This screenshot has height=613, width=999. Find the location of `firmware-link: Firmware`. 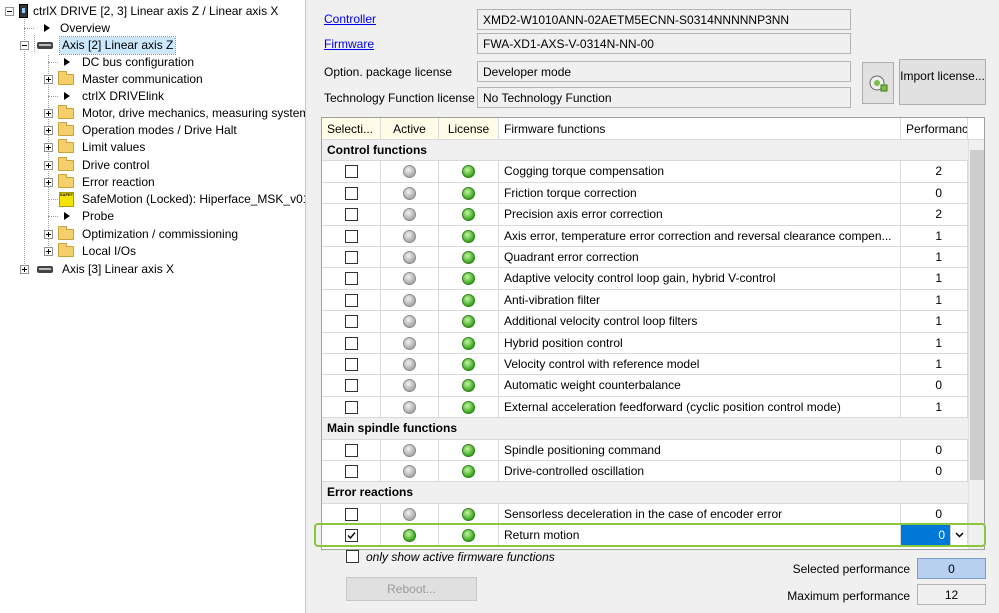

firmware-link: Firmware is located at coordinates (349, 44).